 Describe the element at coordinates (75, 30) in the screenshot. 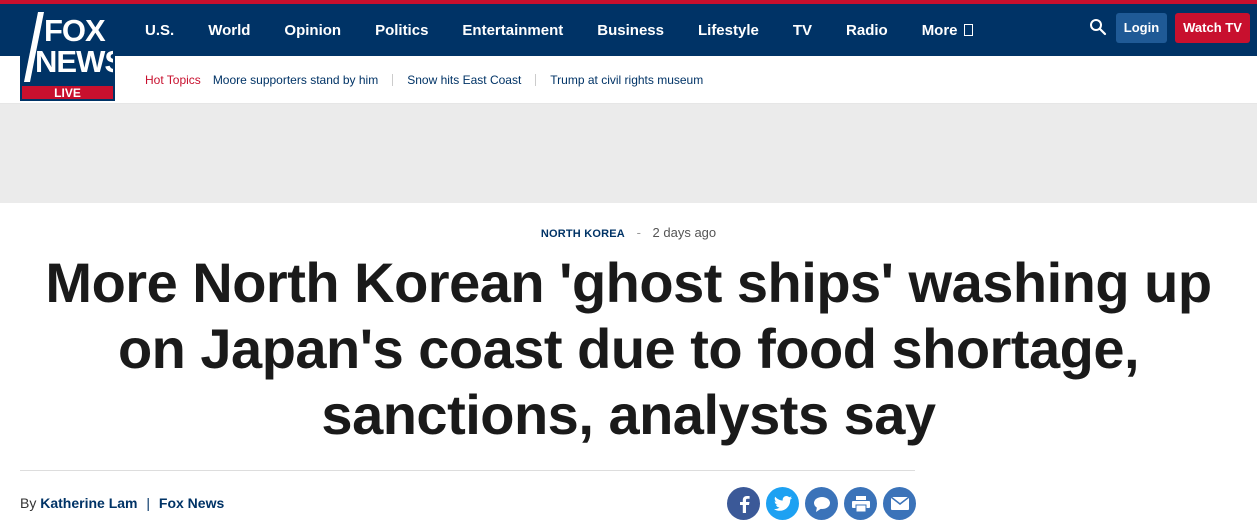

I see `logo-fox-text: FOX` at that location.